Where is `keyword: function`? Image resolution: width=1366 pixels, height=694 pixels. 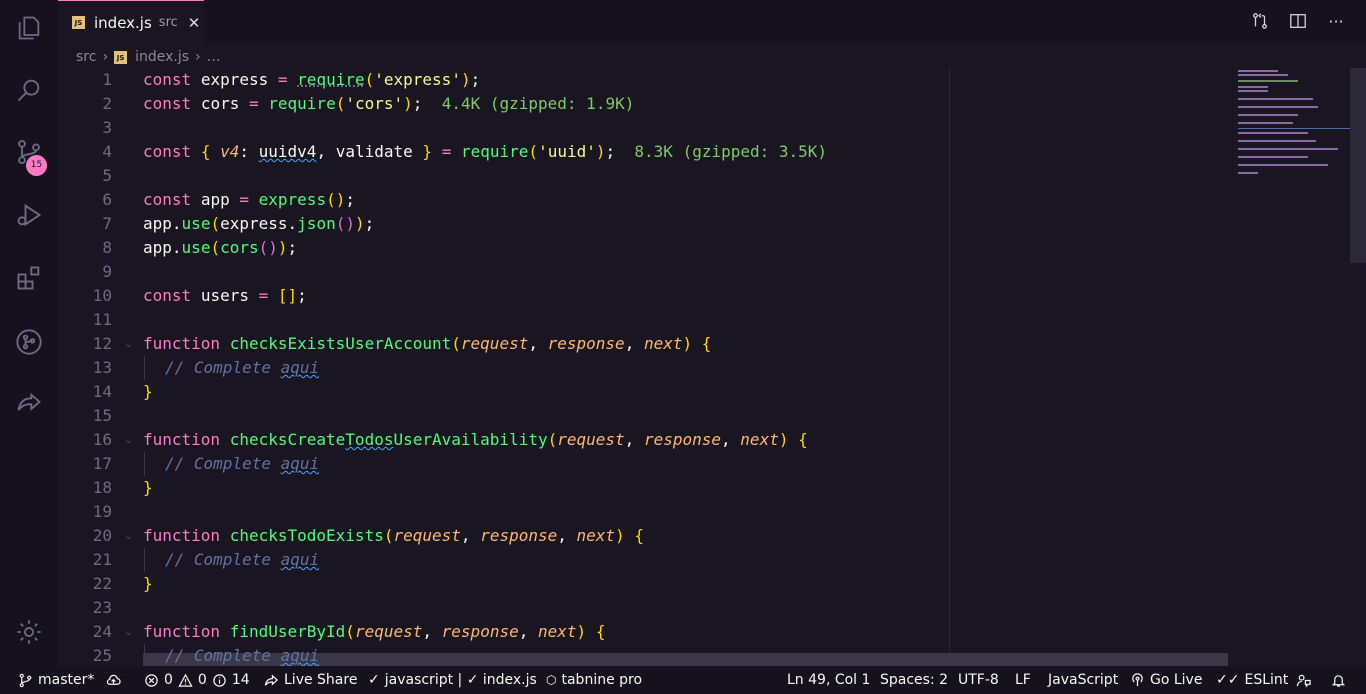 keyword: function is located at coordinates (182, 439).